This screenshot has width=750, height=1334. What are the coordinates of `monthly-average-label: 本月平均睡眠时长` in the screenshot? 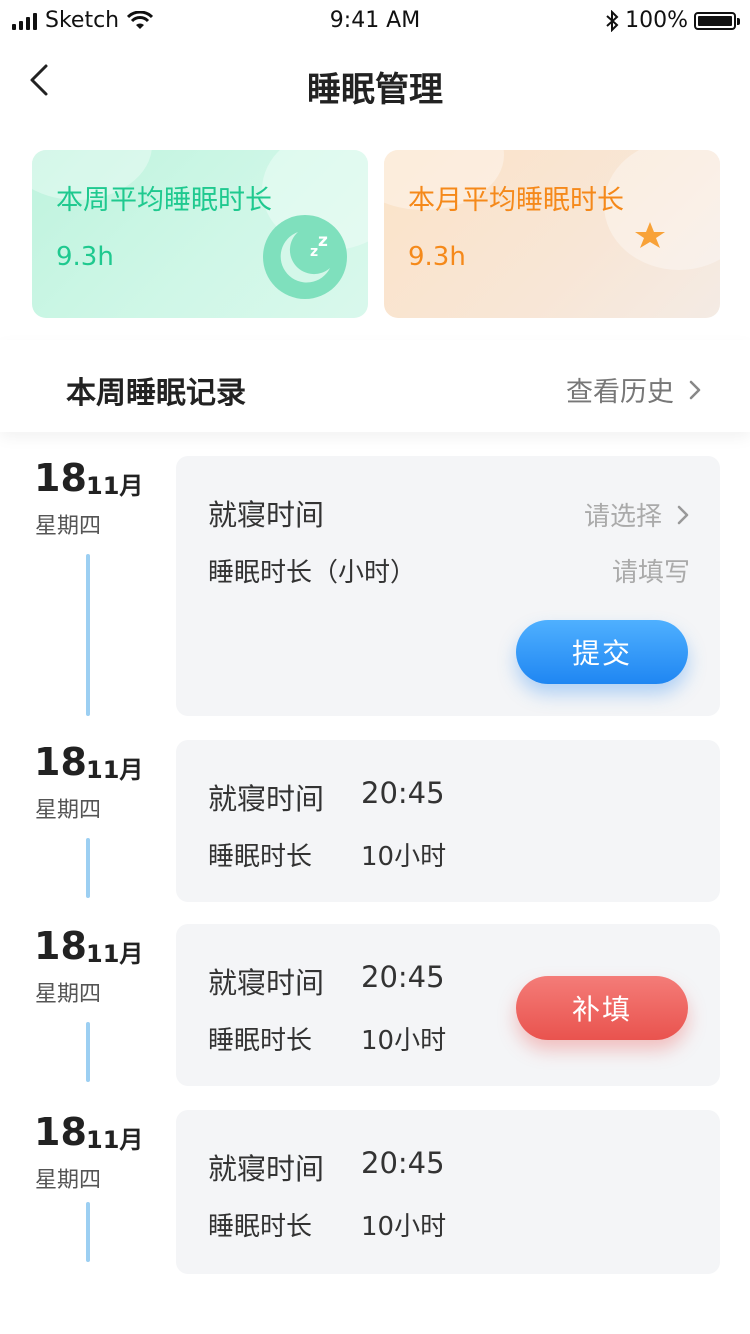 It's located at (516, 200).